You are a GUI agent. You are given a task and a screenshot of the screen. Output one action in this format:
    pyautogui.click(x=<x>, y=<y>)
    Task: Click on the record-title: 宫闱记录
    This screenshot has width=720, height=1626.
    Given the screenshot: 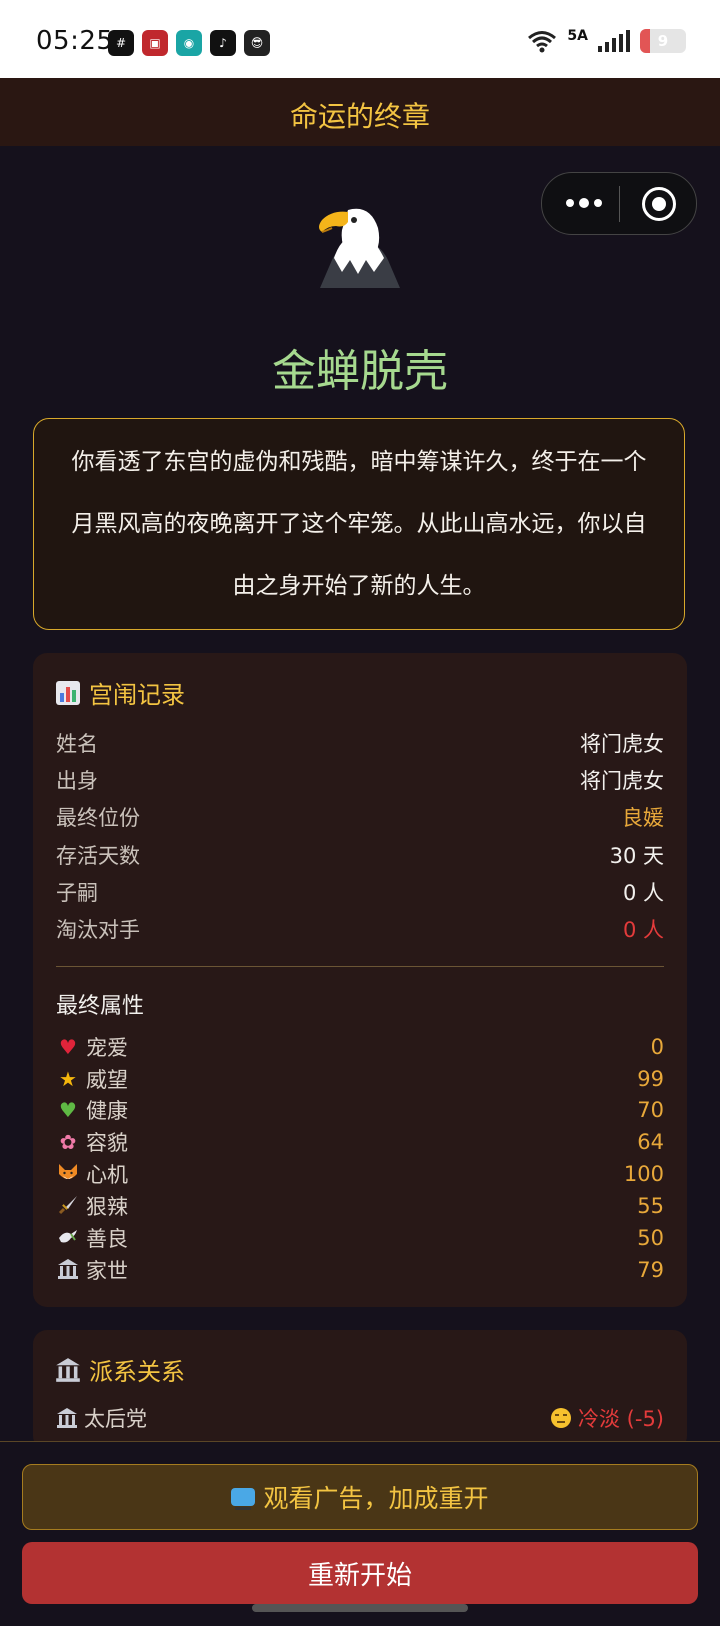 What is the action you would take?
    pyautogui.click(x=120, y=692)
    